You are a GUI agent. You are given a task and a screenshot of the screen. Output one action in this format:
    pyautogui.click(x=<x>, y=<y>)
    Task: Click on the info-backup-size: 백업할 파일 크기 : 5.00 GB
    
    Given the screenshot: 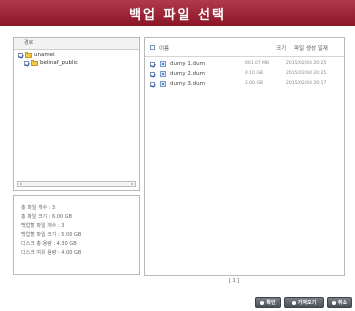 What is the action you would take?
    pyautogui.click(x=51, y=235)
    